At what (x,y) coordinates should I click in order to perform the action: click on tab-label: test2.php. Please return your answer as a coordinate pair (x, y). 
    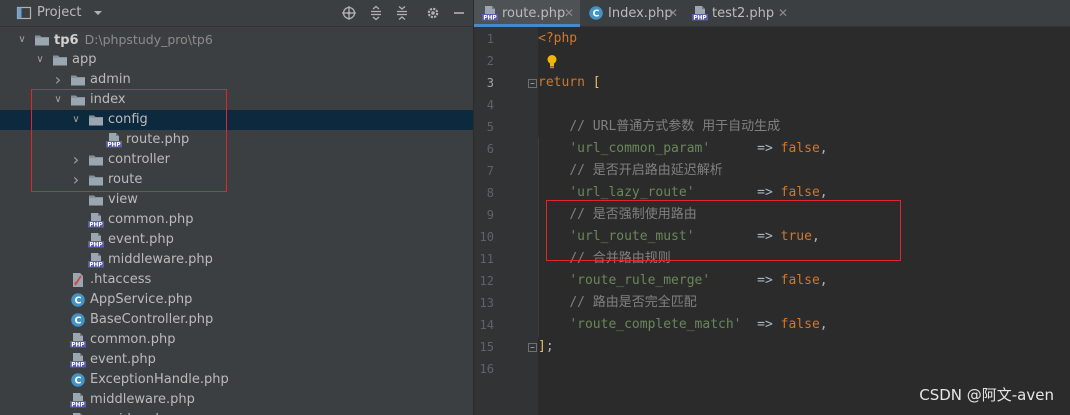
    Looking at the image, I should click on (743, 13).